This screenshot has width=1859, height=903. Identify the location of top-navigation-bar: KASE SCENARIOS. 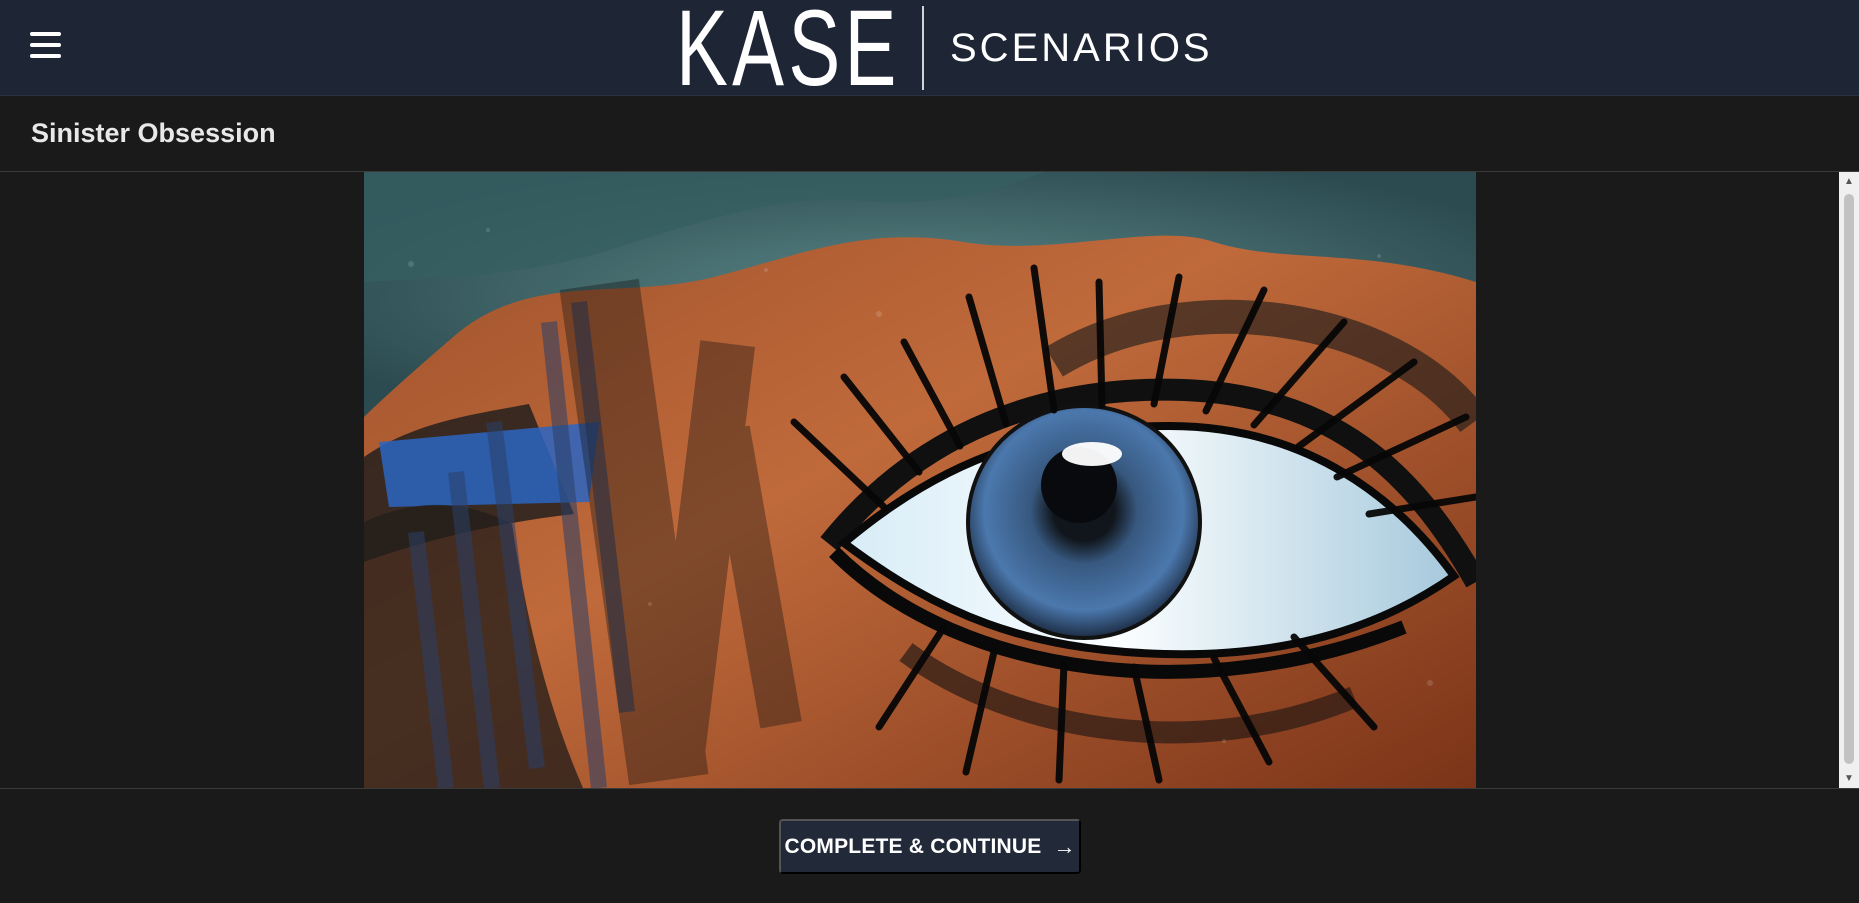
(929, 54).